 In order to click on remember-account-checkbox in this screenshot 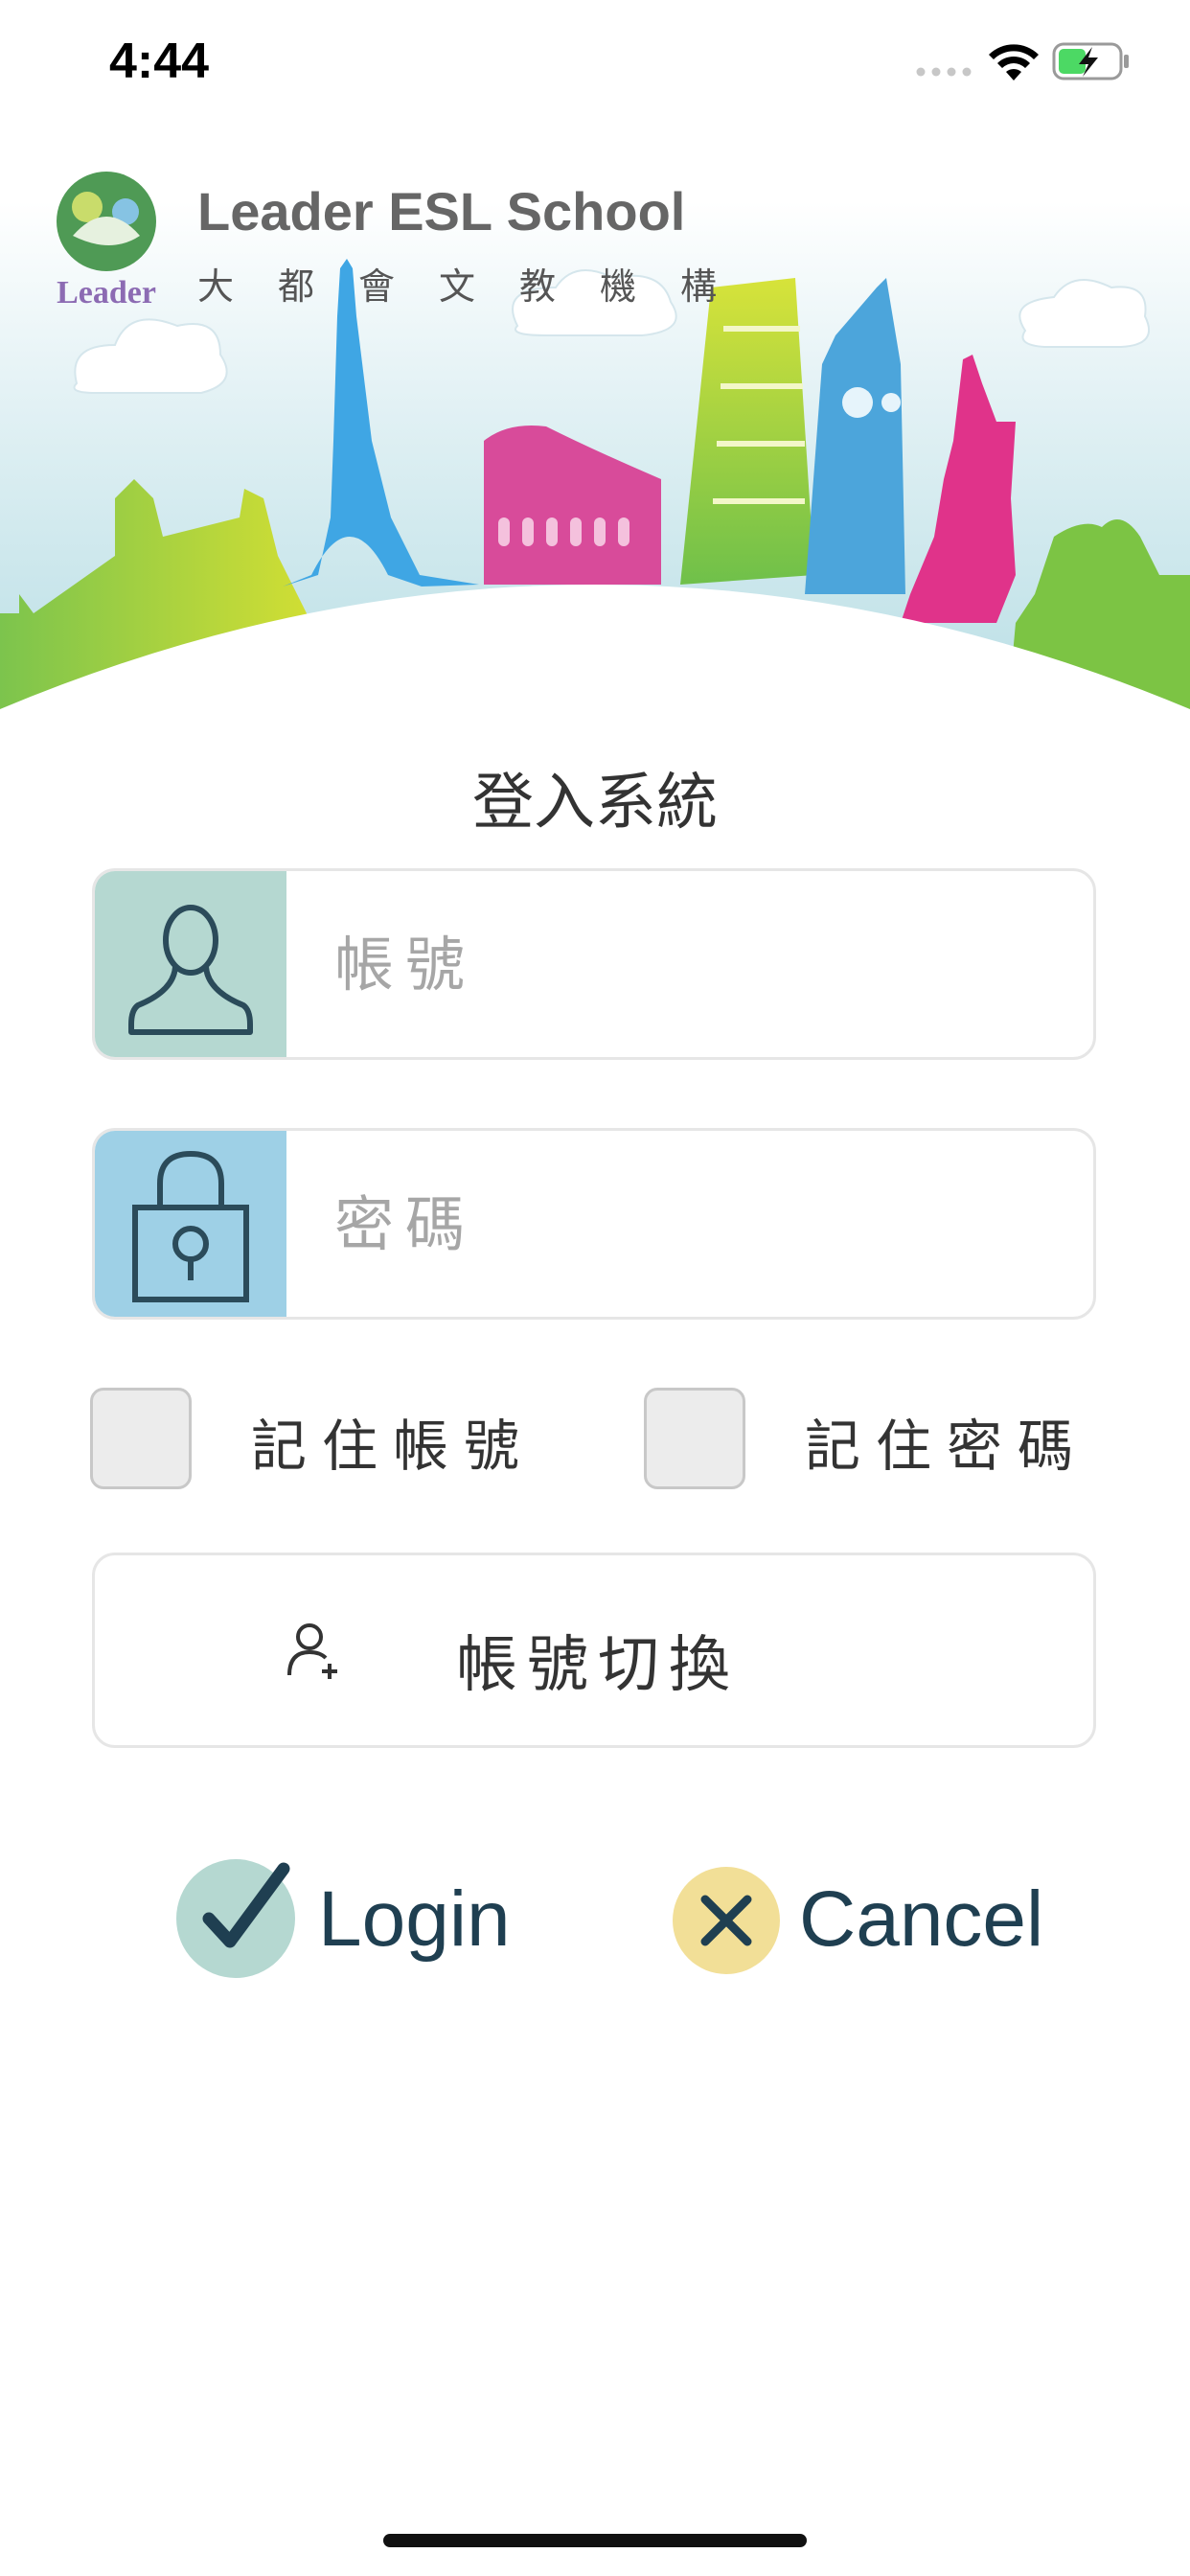, I will do `click(141, 1438)`.